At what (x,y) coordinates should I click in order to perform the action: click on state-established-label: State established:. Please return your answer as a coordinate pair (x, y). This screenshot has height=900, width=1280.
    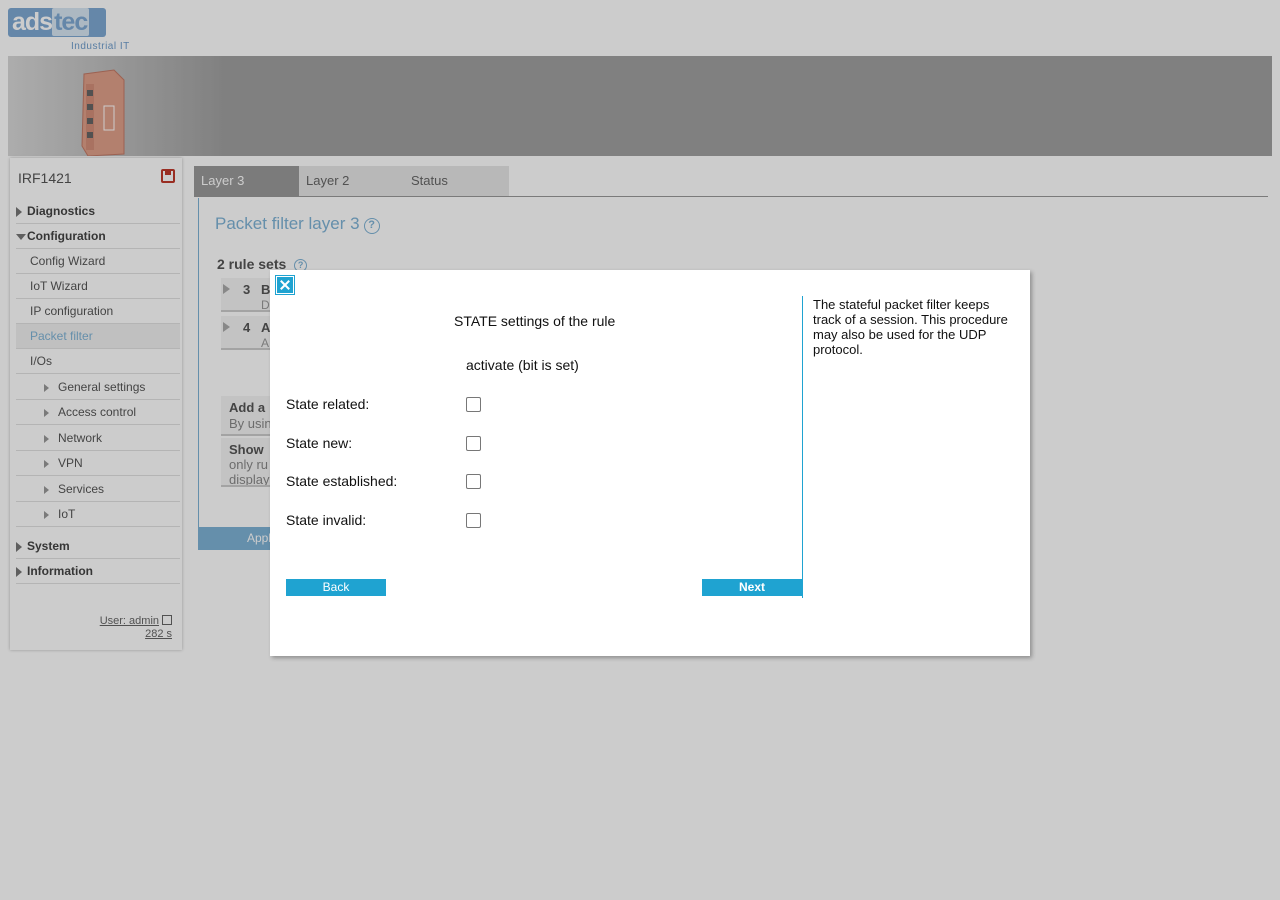
    Looking at the image, I should click on (342, 481).